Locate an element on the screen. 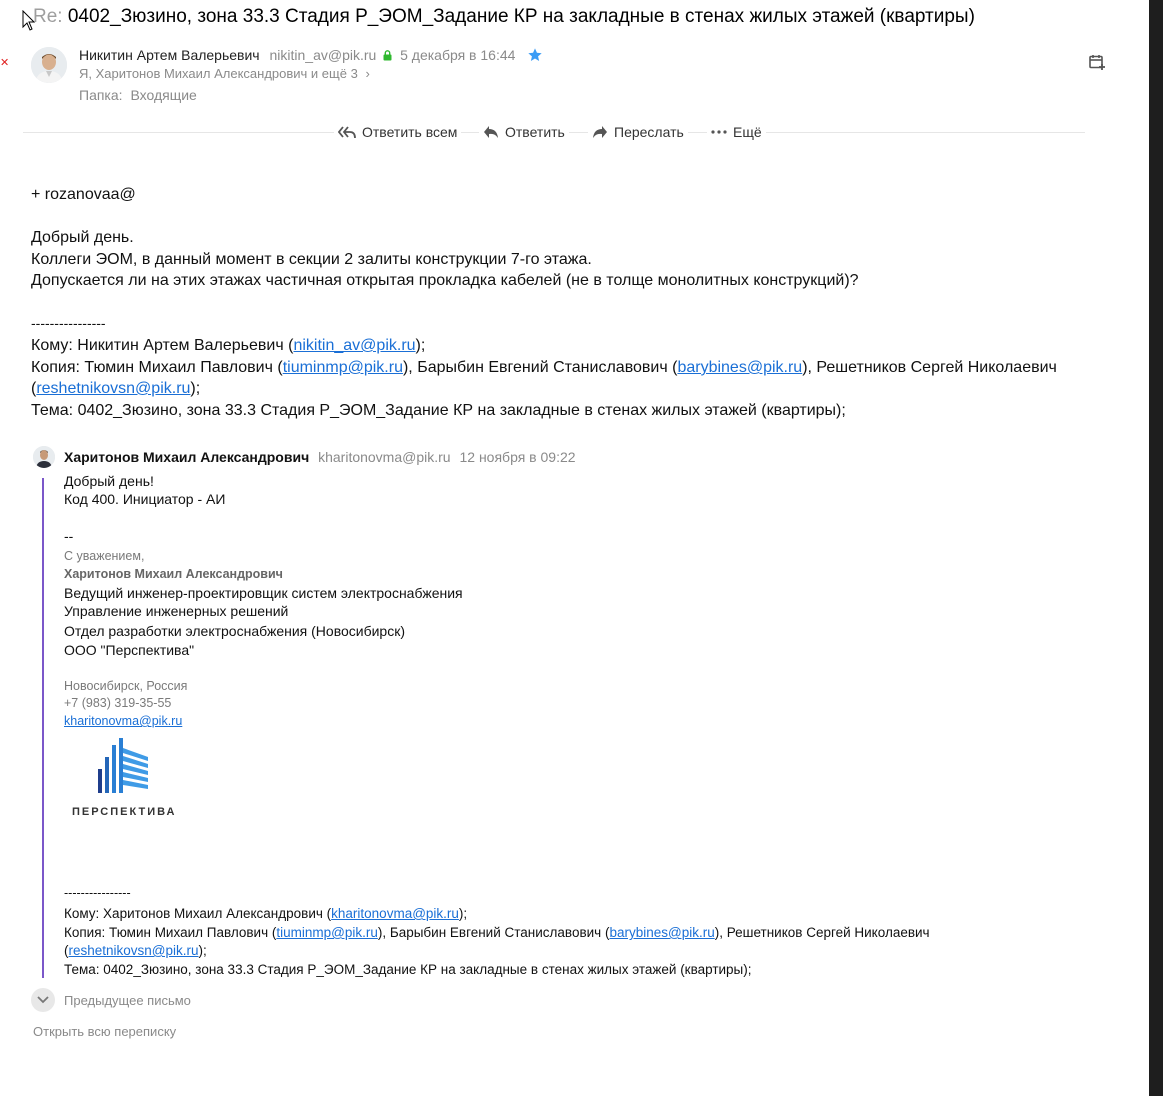  reply-button: Ответить is located at coordinates (524, 132).